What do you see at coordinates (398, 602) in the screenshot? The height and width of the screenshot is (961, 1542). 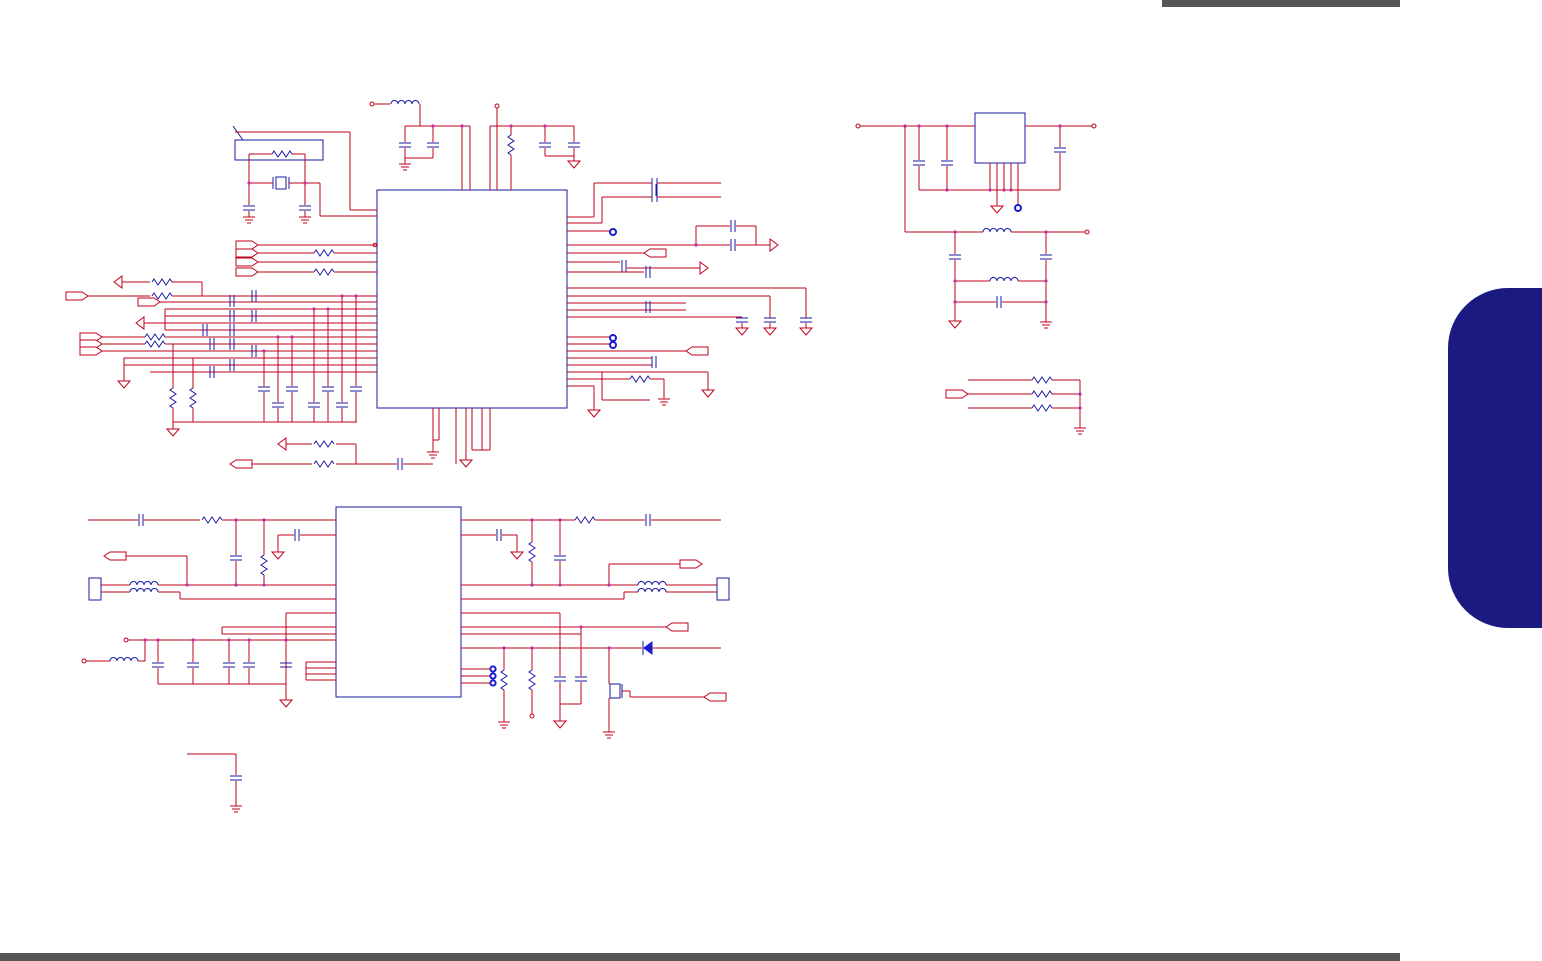 I see `lower-ic` at bounding box center [398, 602].